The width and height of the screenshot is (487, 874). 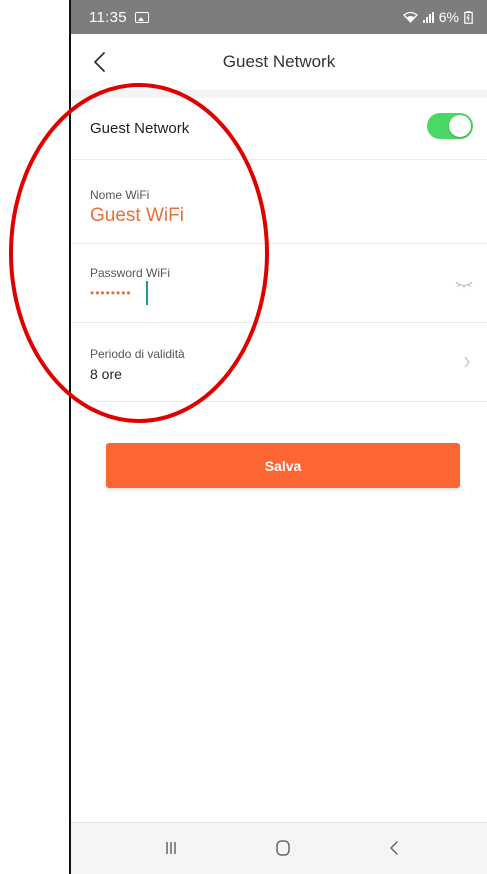 What do you see at coordinates (101, 62) in the screenshot?
I see `chevron-left-icon` at bounding box center [101, 62].